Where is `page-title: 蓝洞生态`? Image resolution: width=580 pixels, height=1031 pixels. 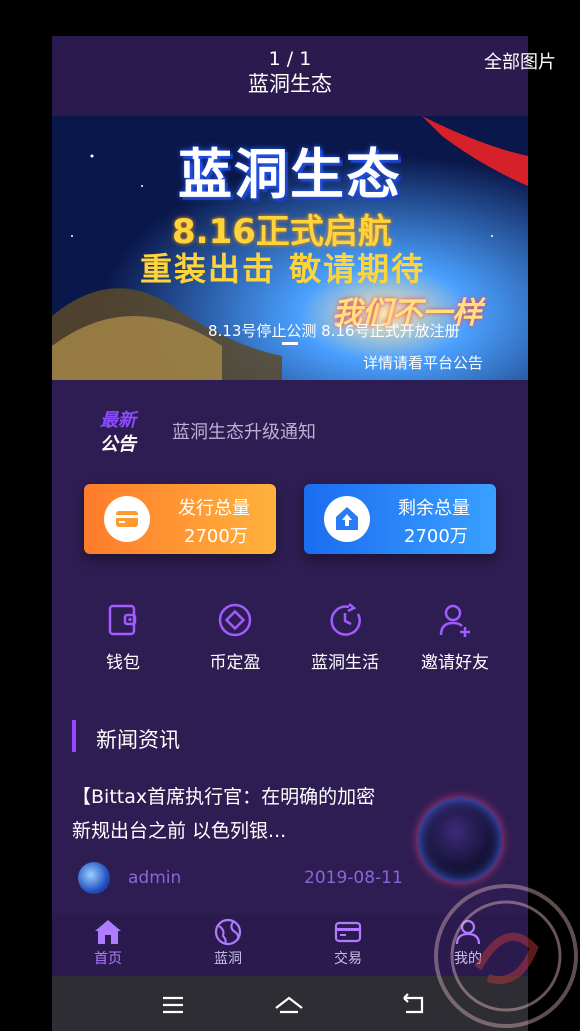 page-title: 蓝洞生态 is located at coordinates (290, 84).